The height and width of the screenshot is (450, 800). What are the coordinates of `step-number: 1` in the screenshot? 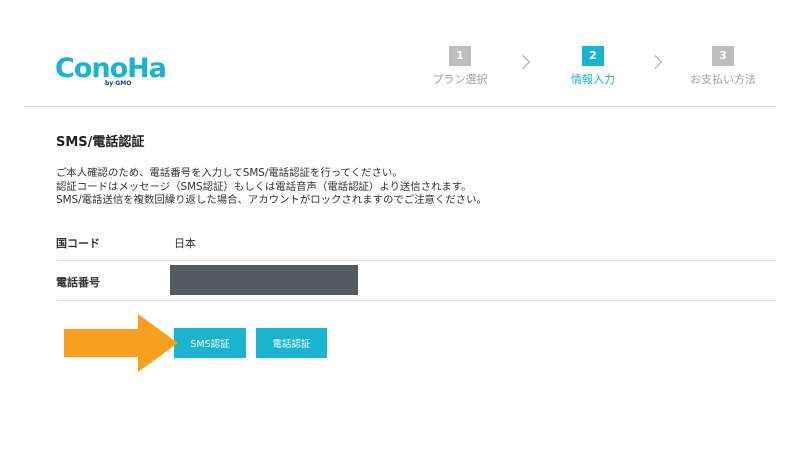 It's located at (460, 56).